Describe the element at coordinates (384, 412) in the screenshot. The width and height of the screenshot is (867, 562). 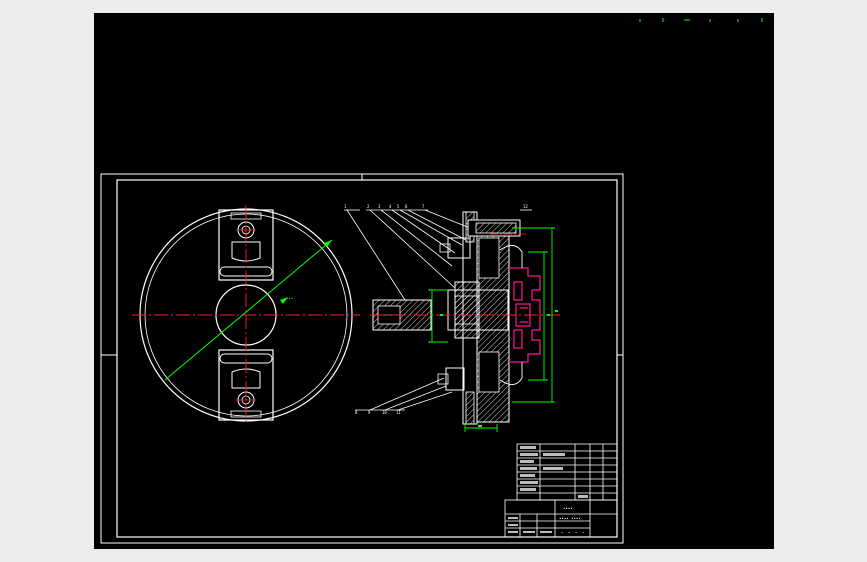
I see `callout-10: 10` at that location.